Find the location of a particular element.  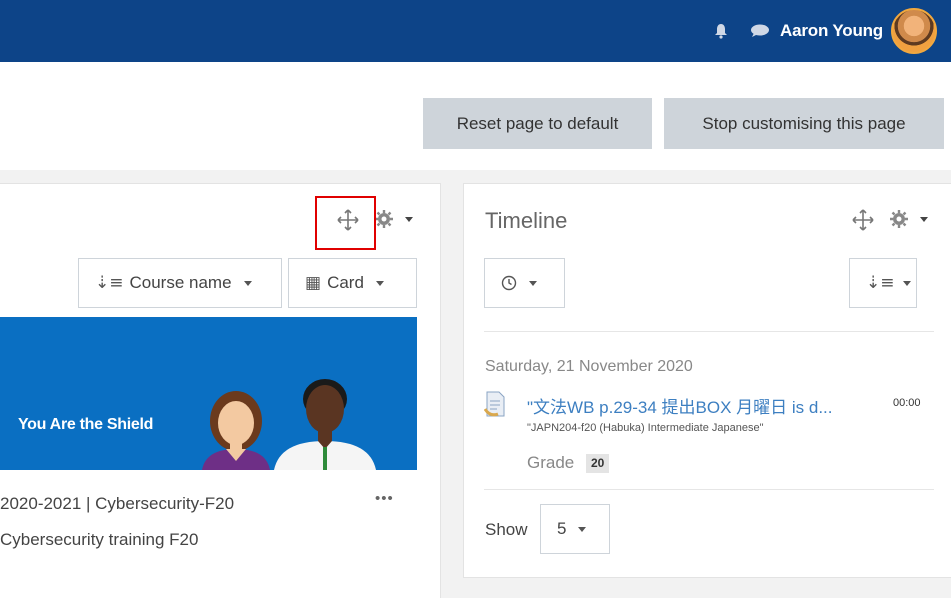

user-menu-area: Aaron Young is located at coordinates (825, 31).